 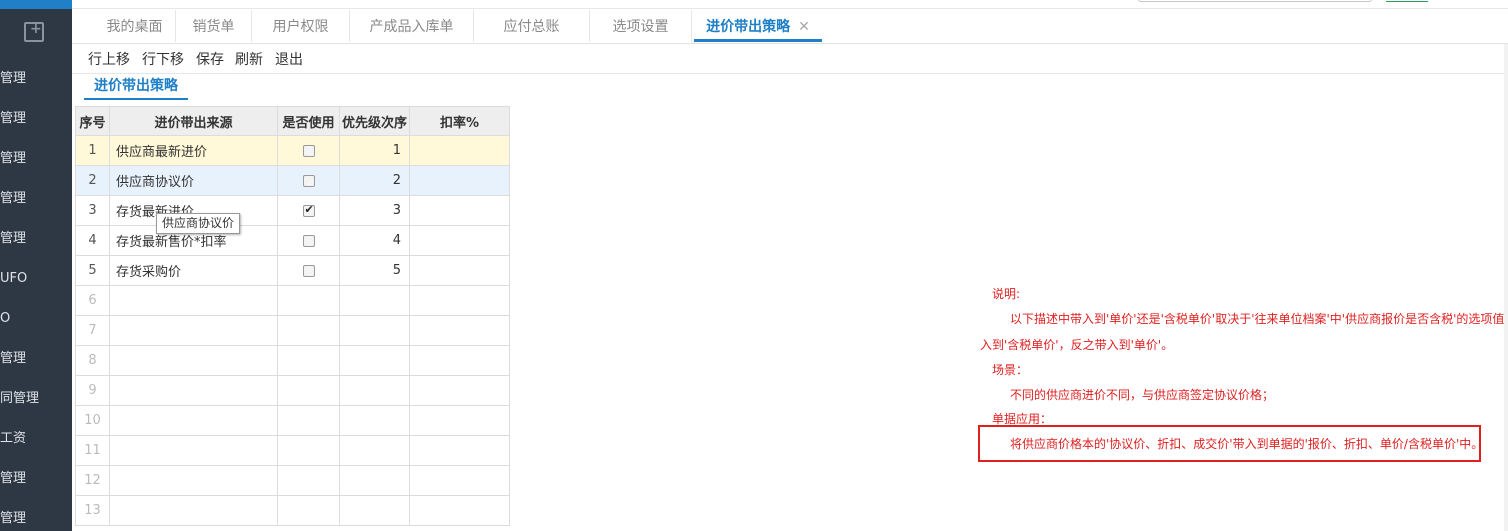 What do you see at coordinates (804, 27) in the screenshot?
I see `close-icon: ✕` at bounding box center [804, 27].